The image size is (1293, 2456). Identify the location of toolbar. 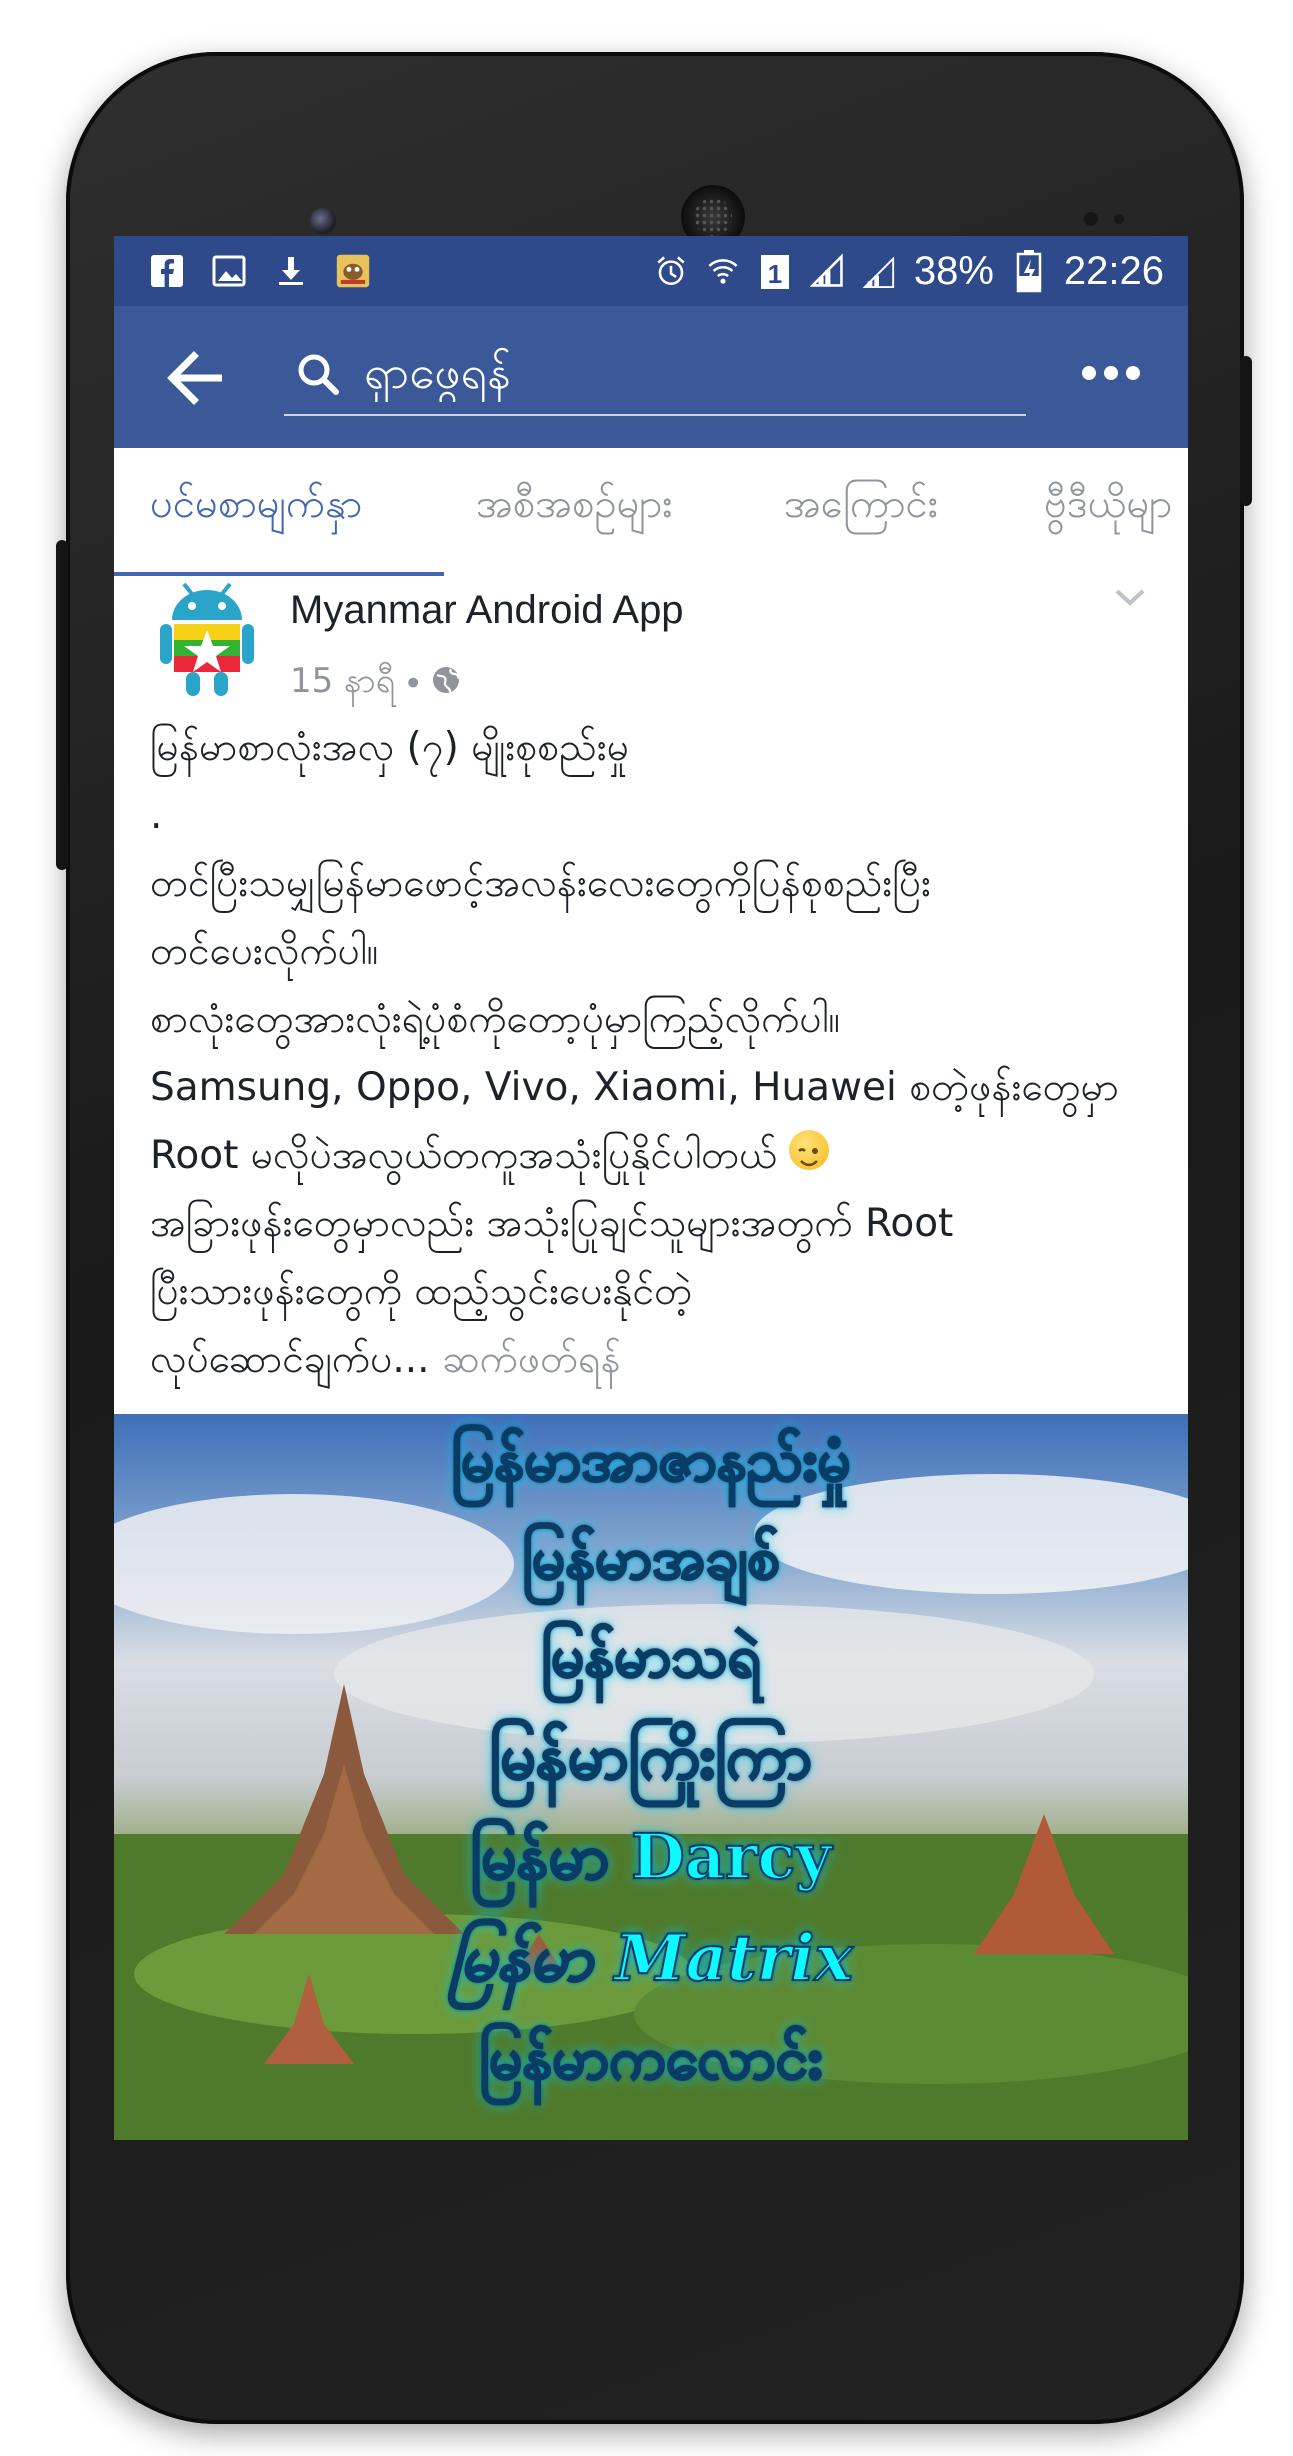
(651, 377).